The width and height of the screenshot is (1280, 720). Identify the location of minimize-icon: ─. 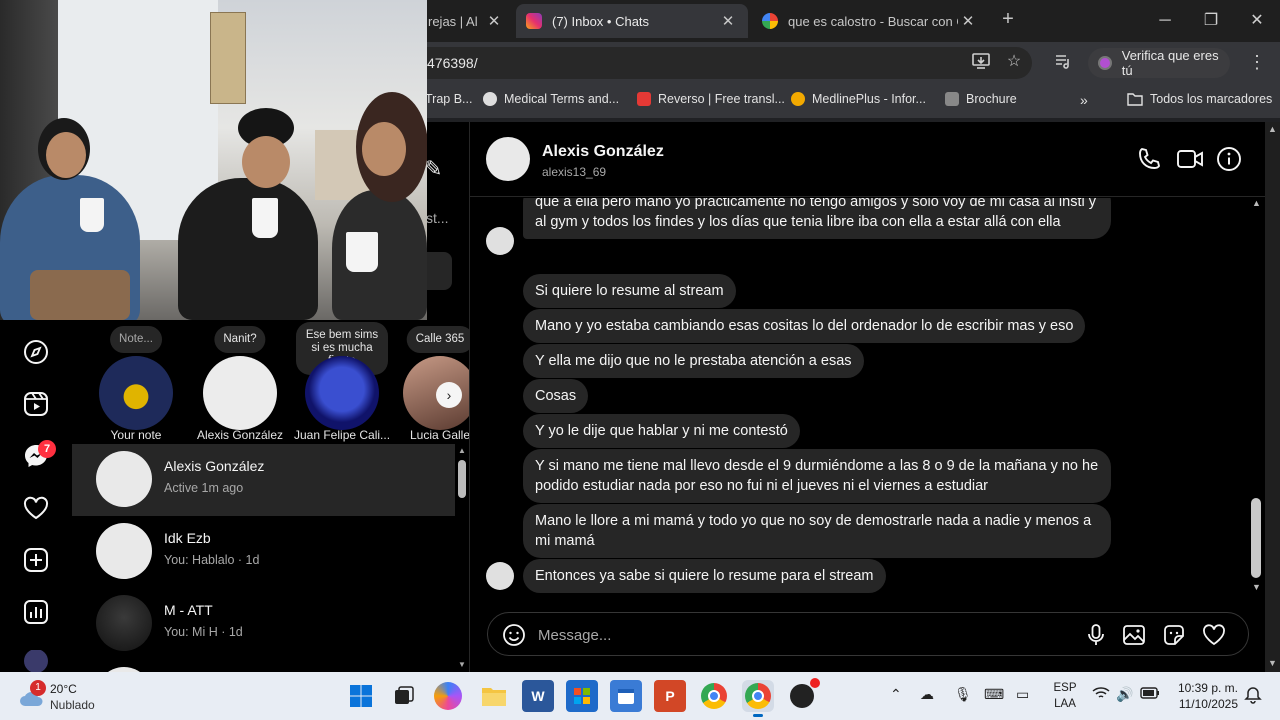
(1165, 21).